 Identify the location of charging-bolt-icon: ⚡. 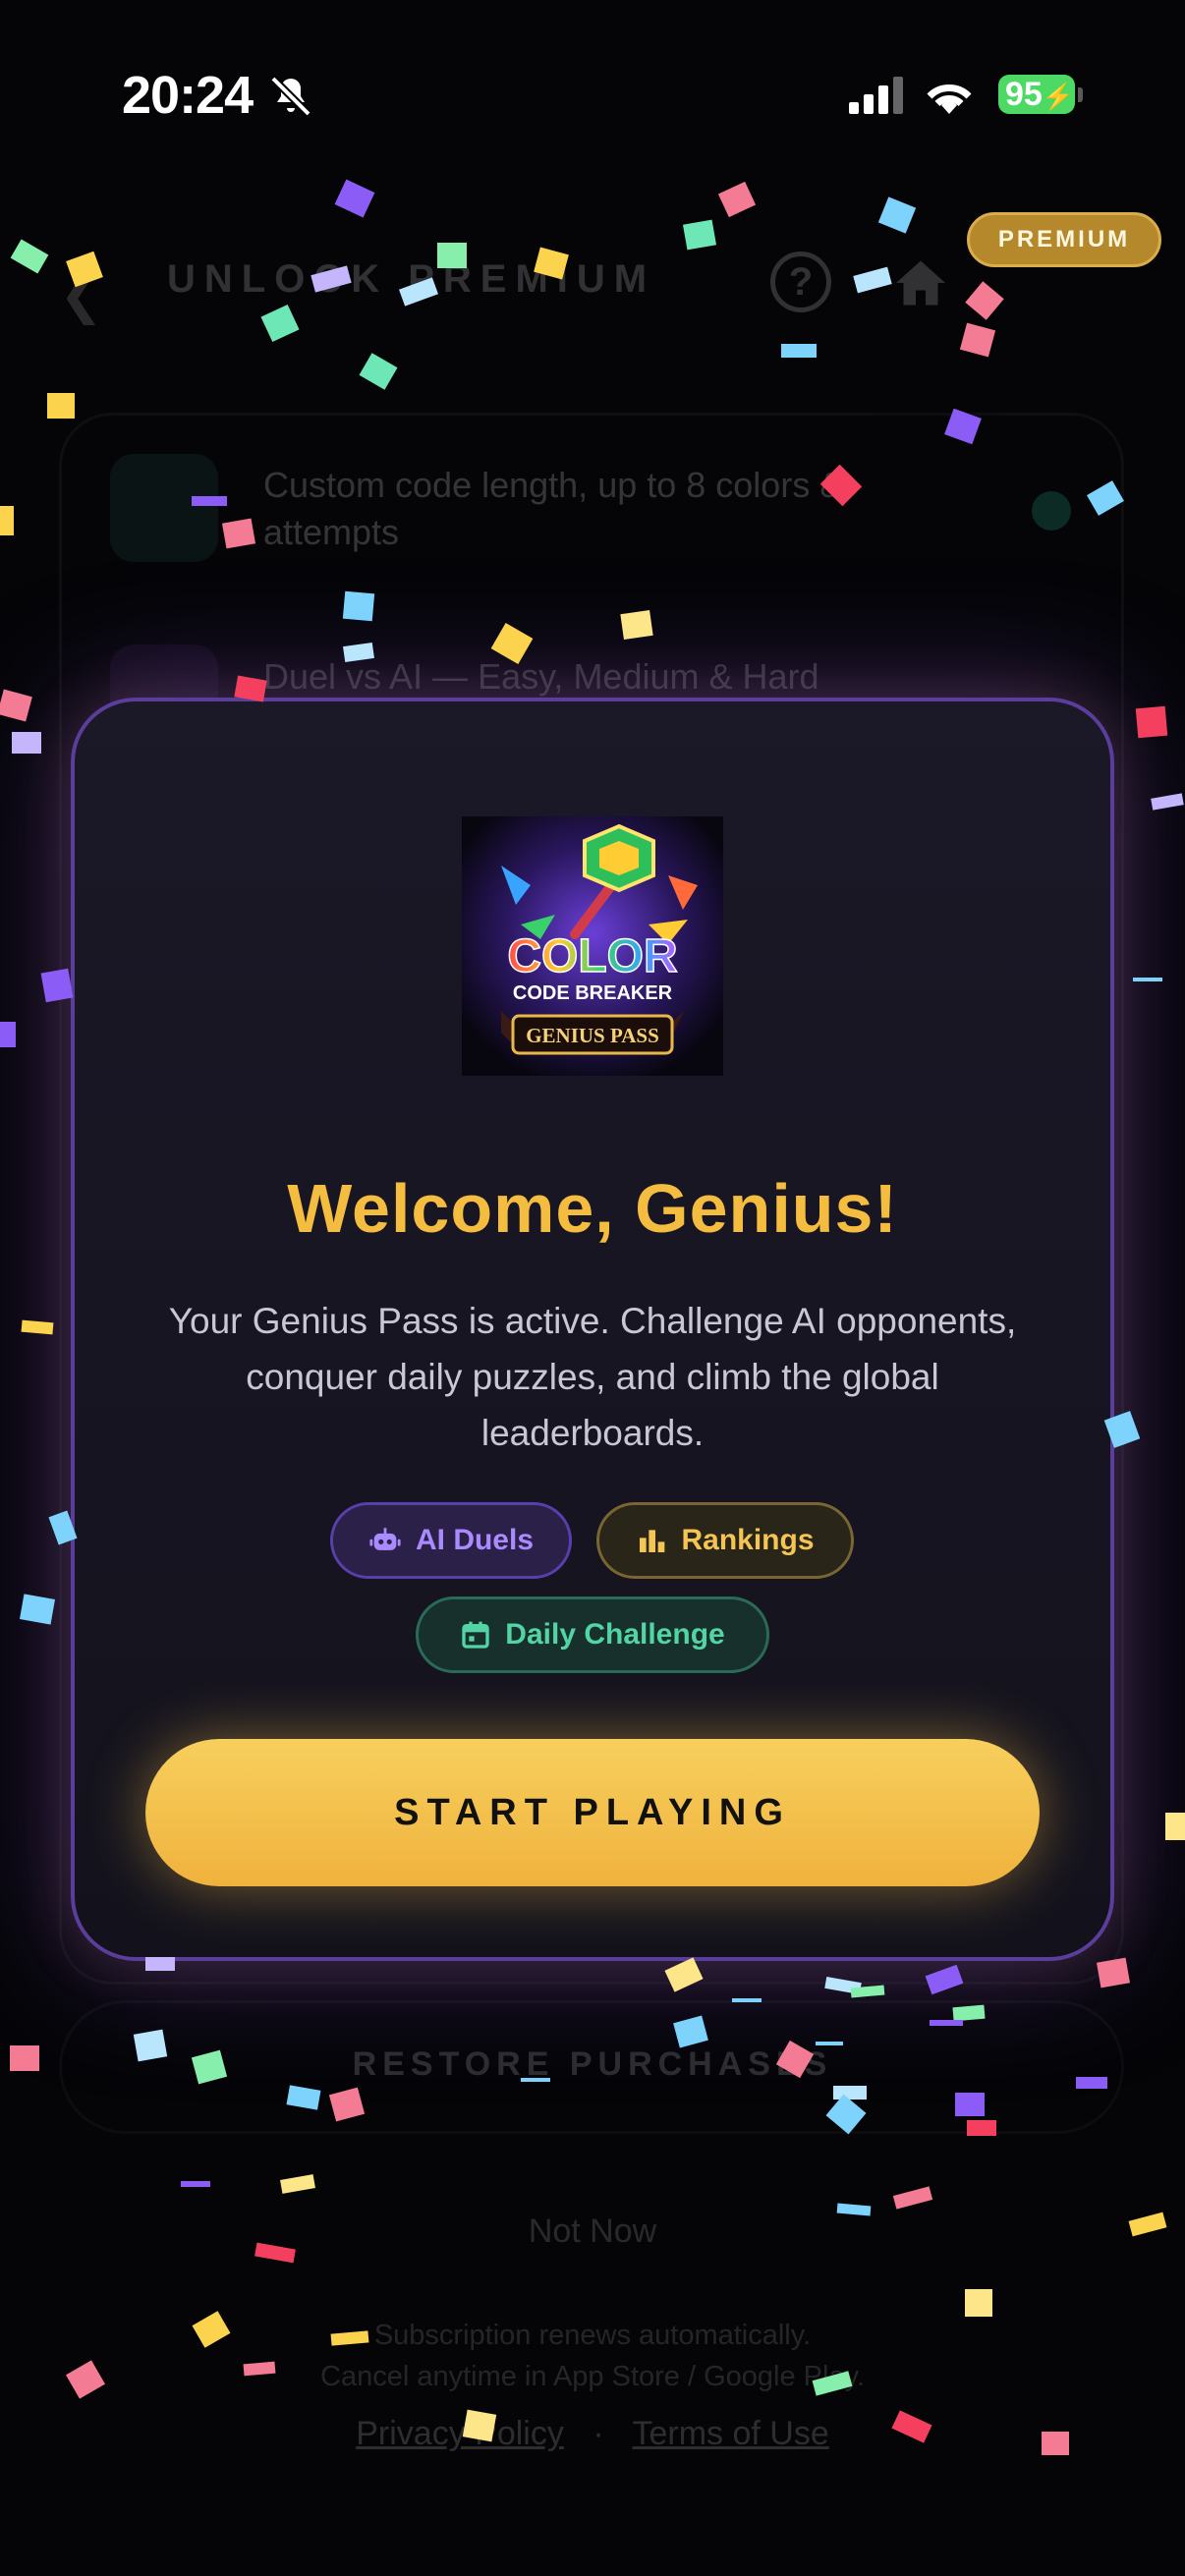
(1058, 96).